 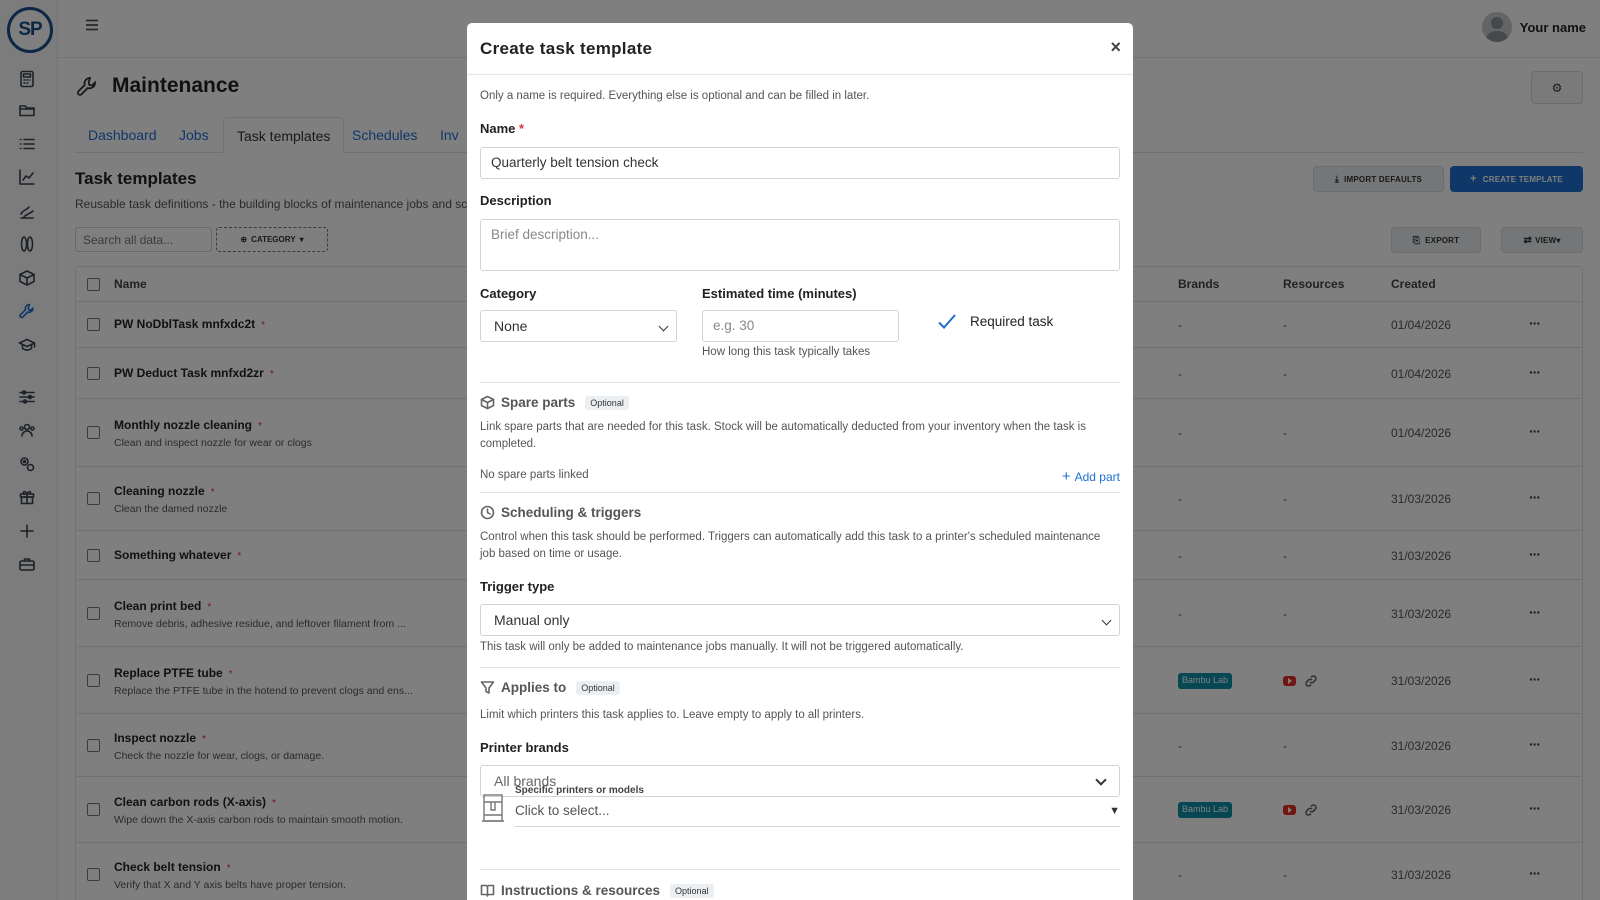 I want to click on specific-printers-label: Specific printers or models, so click(x=579, y=790).